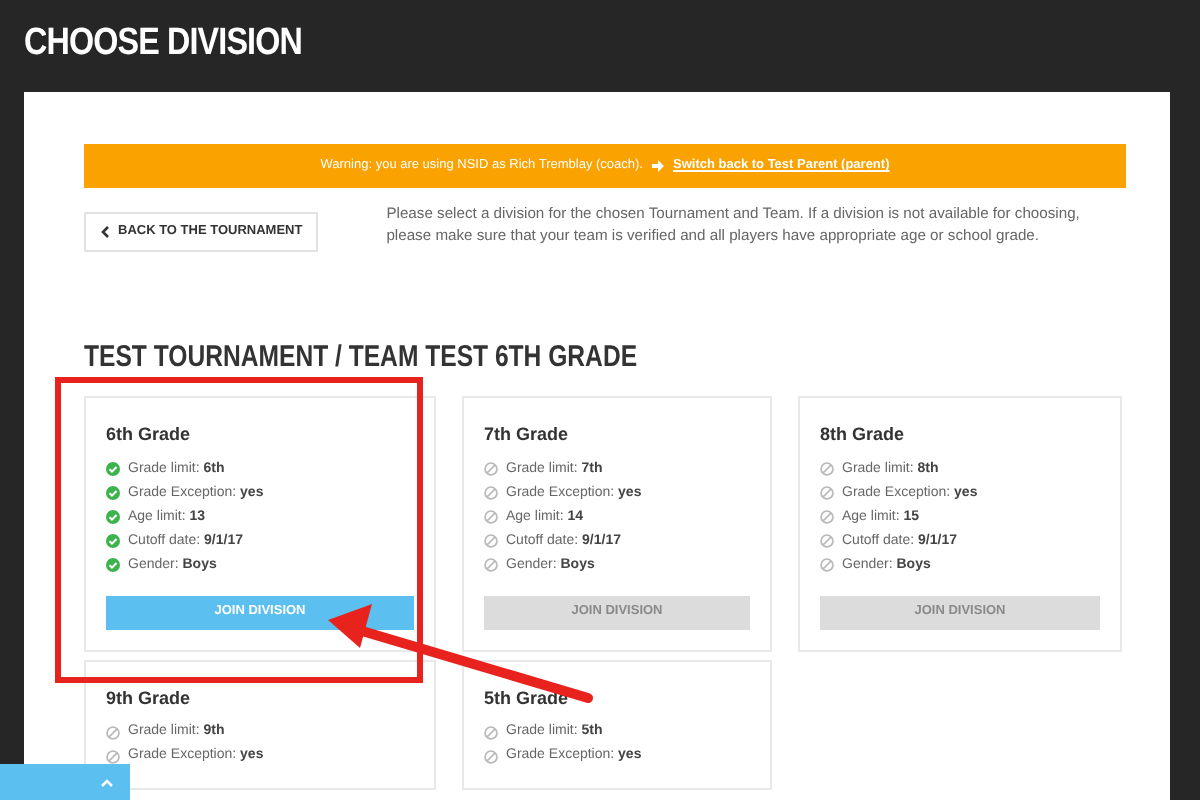  Describe the element at coordinates (527, 698) in the screenshot. I see `division-name: 5th Grade` at that location.